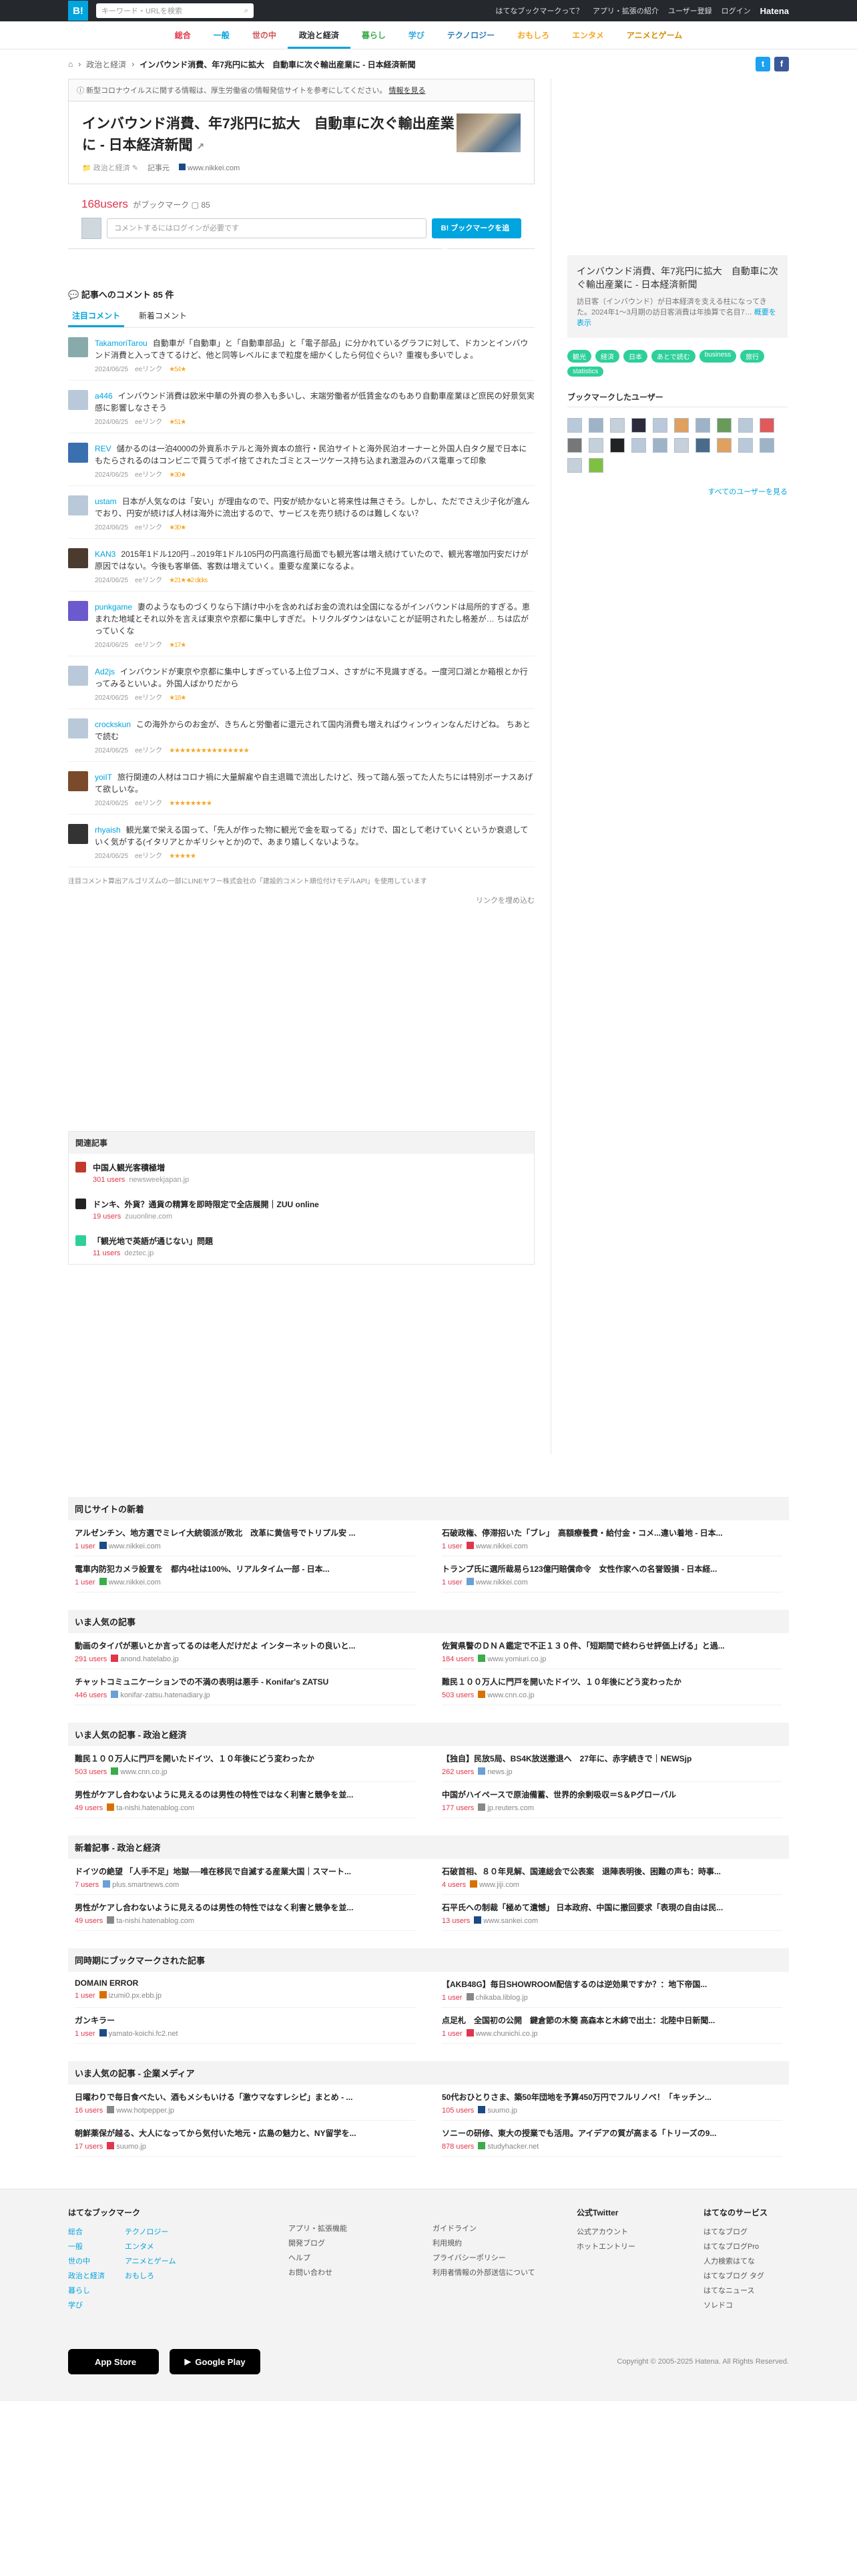 The width and height of the screenshot is (857, 2576). I want to click on entry-domain: www.nikkei.com, so click(210, 167).